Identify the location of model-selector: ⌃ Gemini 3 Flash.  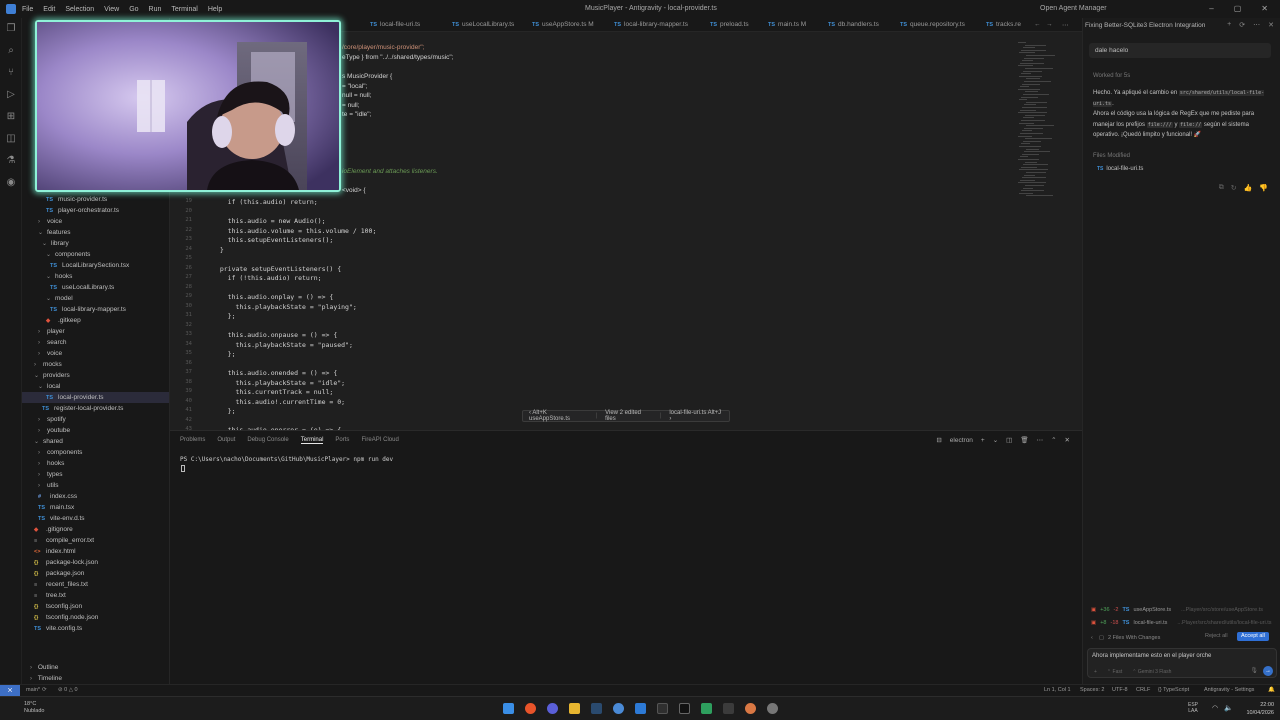
(1151, 672).